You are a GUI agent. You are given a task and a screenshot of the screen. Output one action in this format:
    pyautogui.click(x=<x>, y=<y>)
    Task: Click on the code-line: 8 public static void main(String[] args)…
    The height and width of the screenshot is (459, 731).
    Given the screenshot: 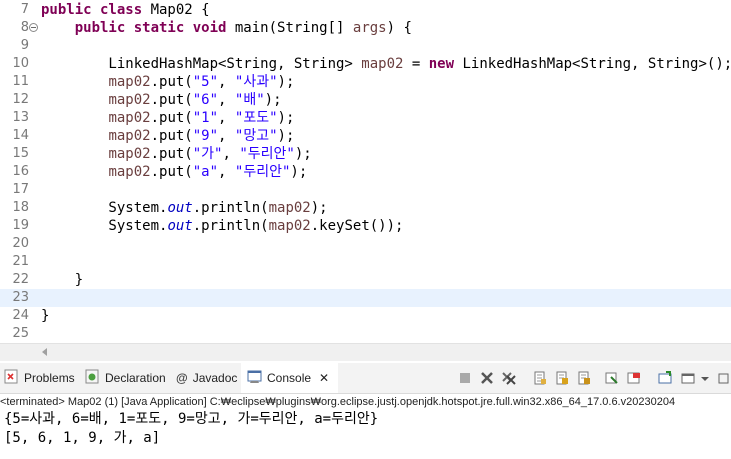 What is the action you would take?
    pyautogui.click(x=365, y=28)
    